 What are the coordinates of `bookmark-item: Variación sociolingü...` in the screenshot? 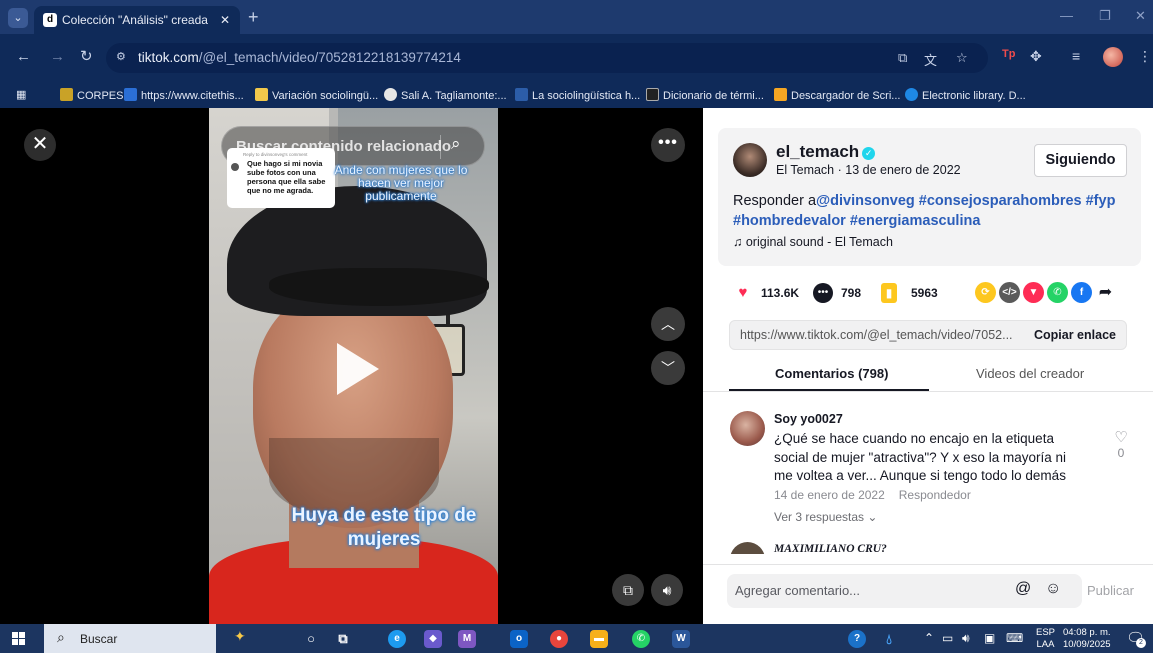 It's located at (316, 95).